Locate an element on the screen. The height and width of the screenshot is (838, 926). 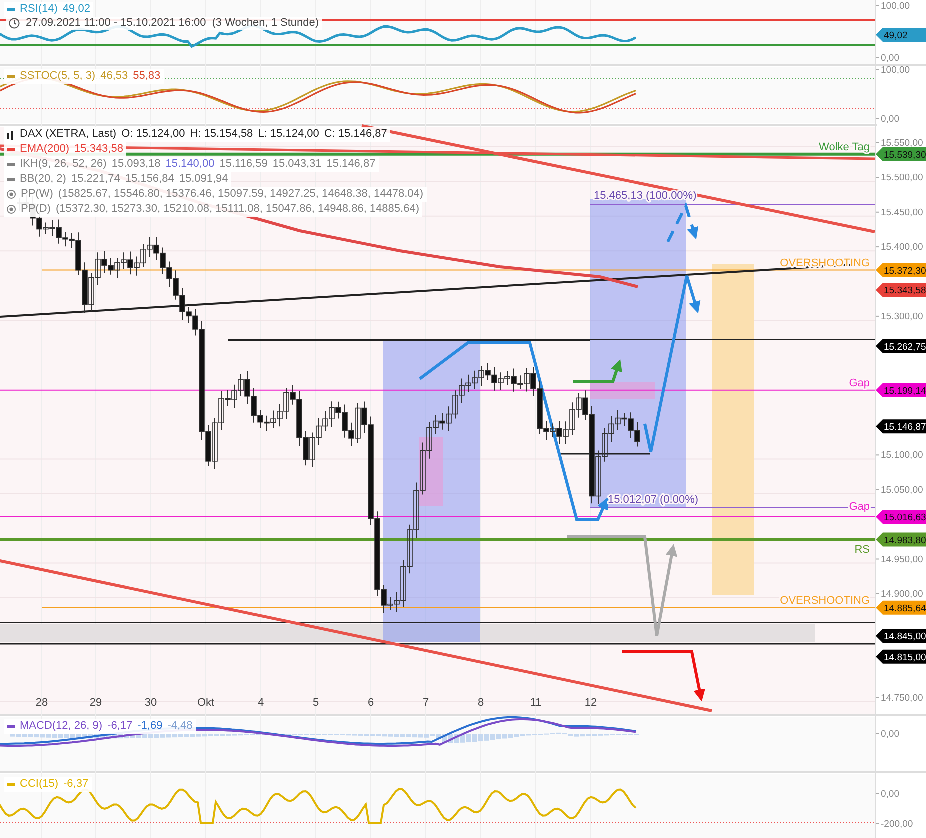
date-label: 7 is located at coordinates (426, 703).